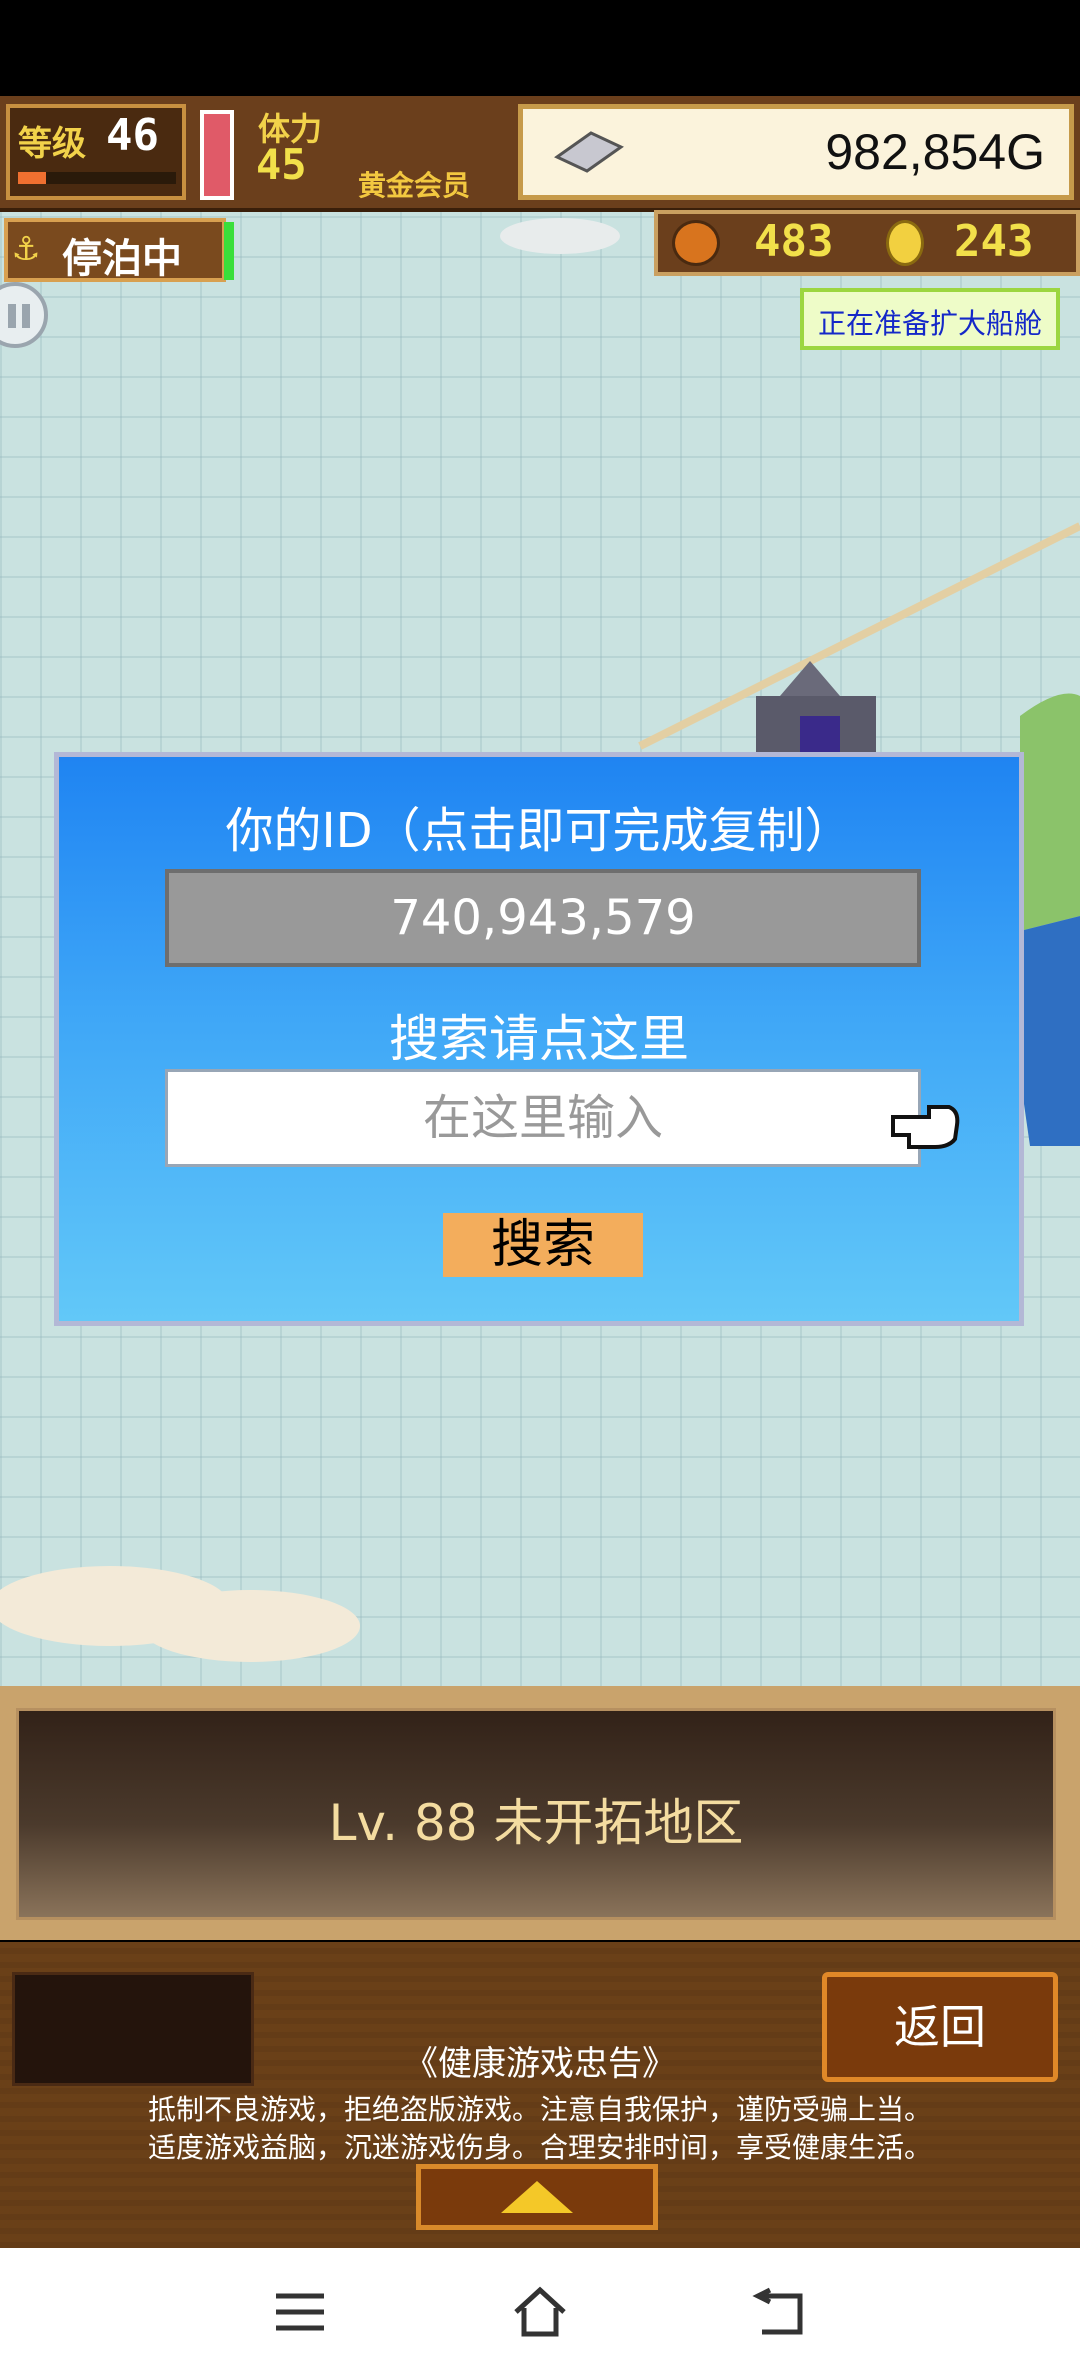 This screenshot has width=1080, height=2376. I want to click on anchor-icon: ⚓, so click(26, 247).